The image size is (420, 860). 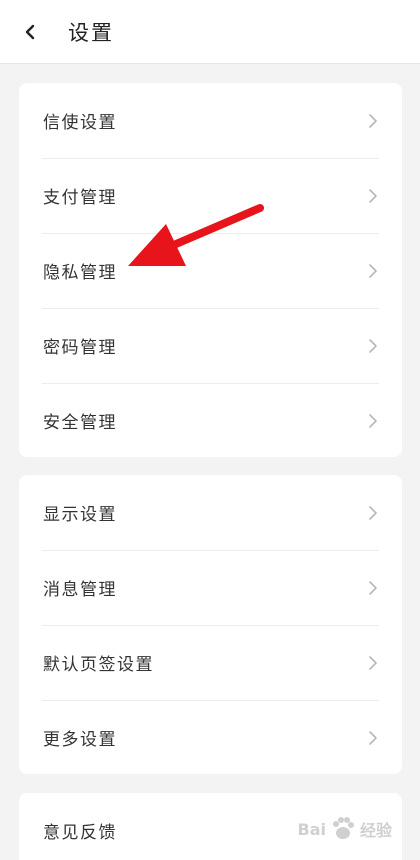 I want to click on settings-item-label: 安全管理, so click(x=80, y=423).